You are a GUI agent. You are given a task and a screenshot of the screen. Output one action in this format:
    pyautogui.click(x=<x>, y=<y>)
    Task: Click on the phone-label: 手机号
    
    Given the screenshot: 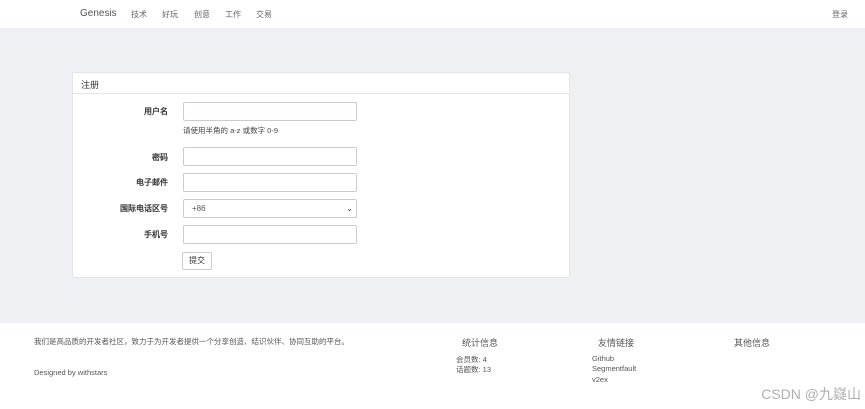 What is the action you would take?
    pyautogui.click(x=156, y=234)
    